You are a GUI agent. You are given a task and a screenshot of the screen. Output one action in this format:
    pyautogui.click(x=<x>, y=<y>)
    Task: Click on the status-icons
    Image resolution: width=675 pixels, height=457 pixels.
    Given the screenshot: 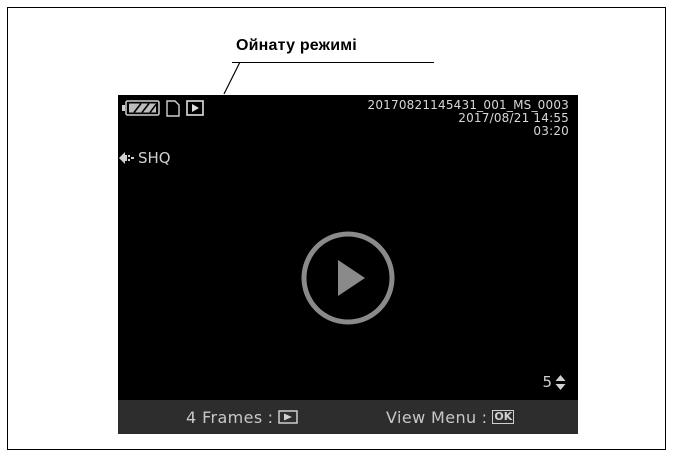 What is the action you would take?
    pyautogui.click(x=163, y=108)
    